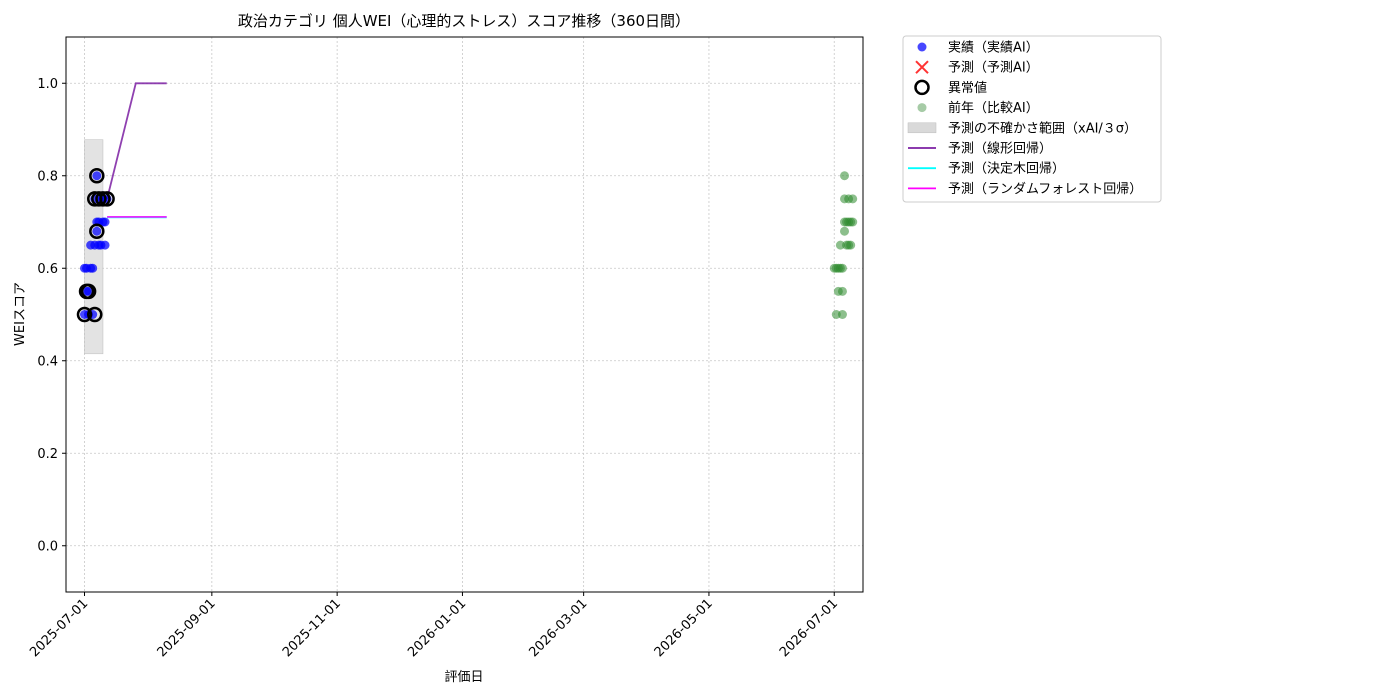  What do you see at coordinates (47, 546) in the screenshot?
I see `y-tick-label: 0.0` at bounding box center [47, 546].